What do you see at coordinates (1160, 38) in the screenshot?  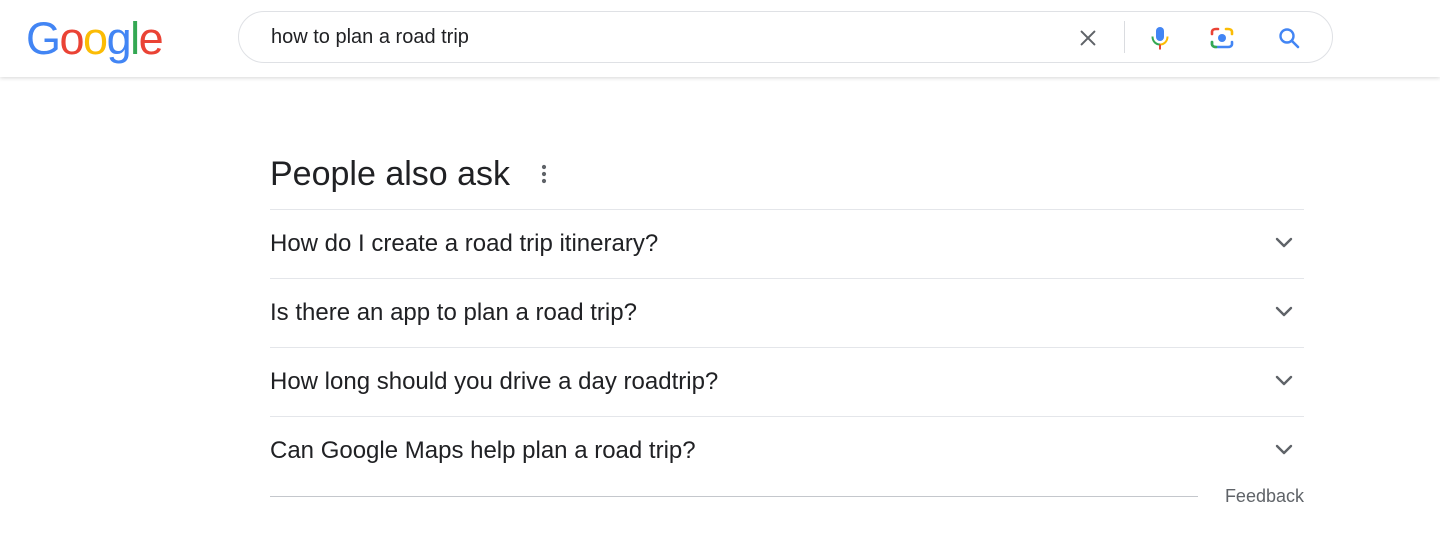 I see `microphone-icon` at bounding box center [1160, 38].